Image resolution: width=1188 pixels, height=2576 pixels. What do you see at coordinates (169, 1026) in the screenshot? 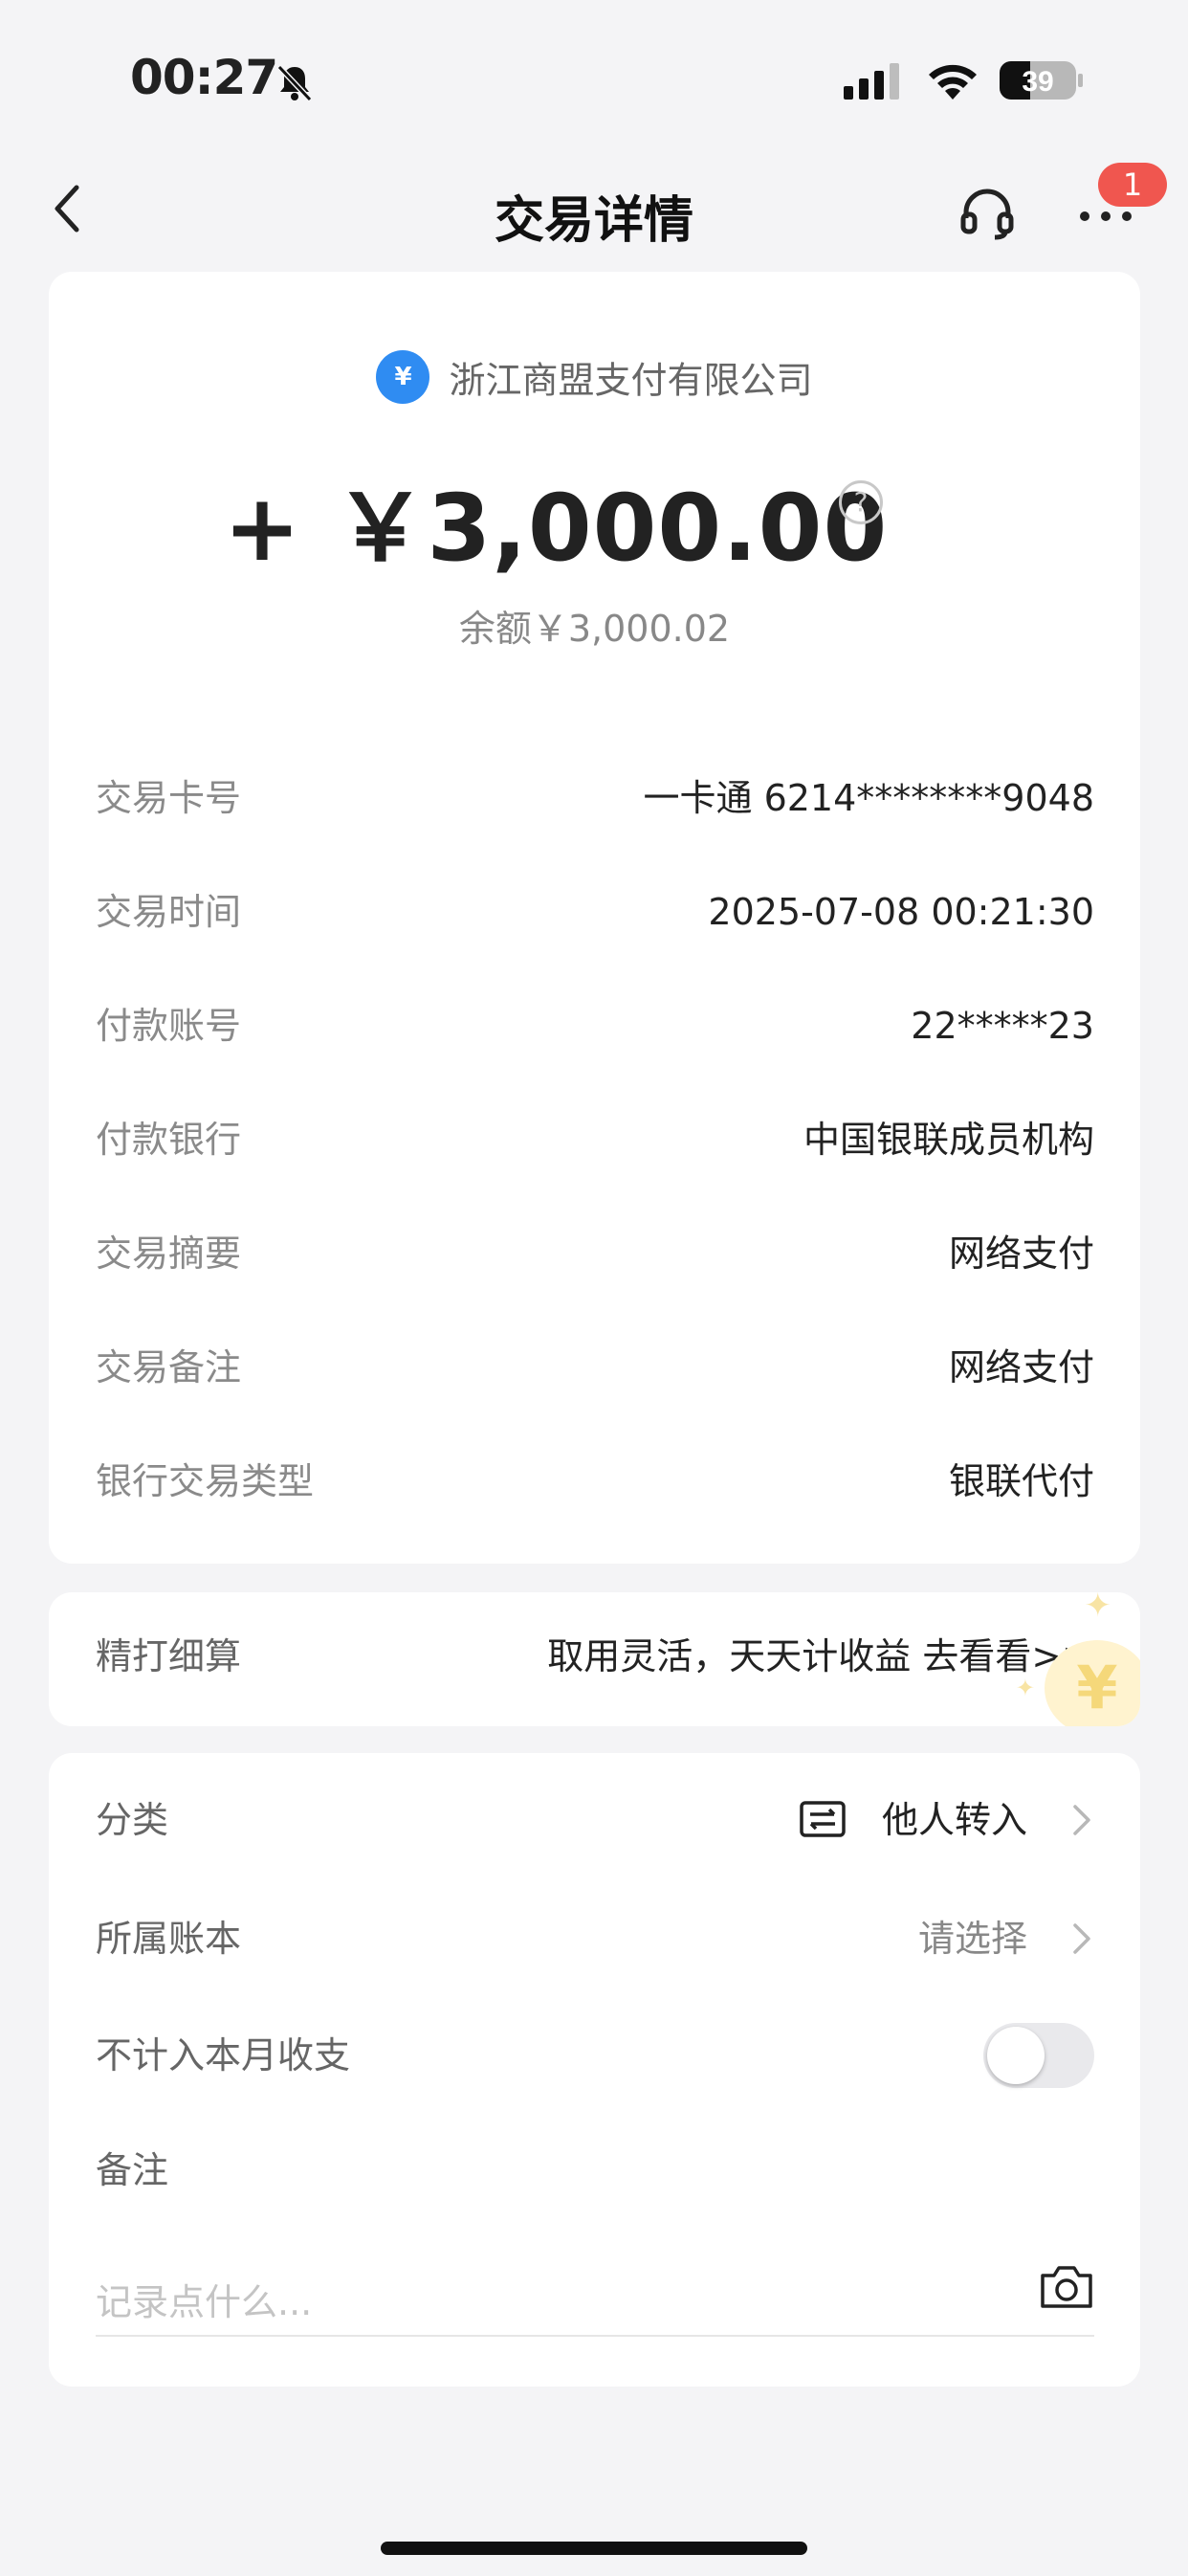
I see `detail-label: 付款账号` at bounding box center [169, 1026].